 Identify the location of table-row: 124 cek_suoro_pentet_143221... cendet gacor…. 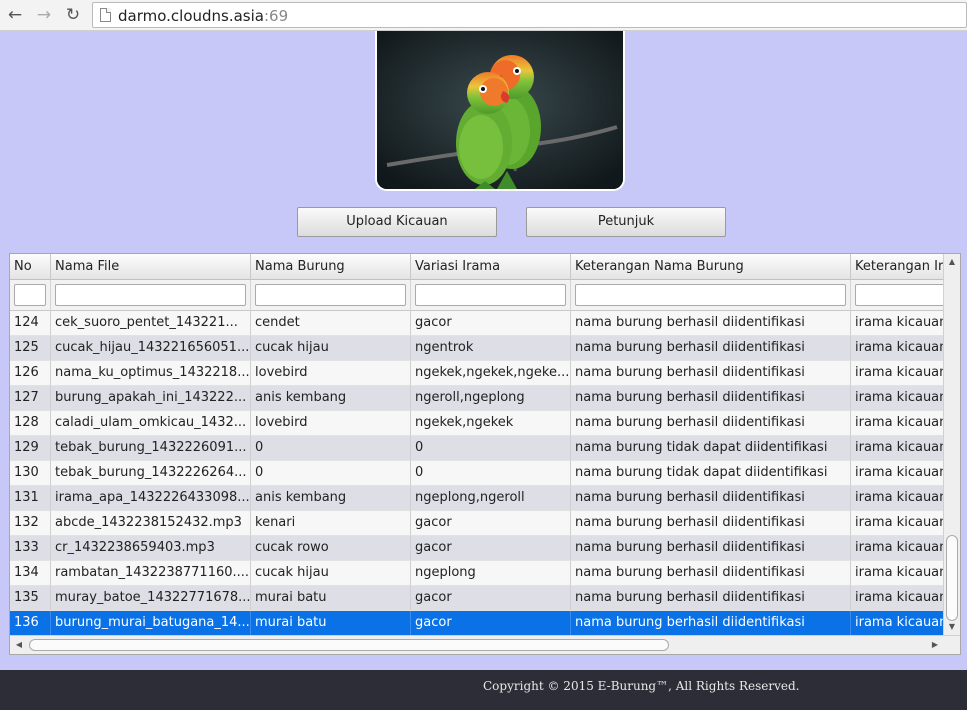
(480, 323).